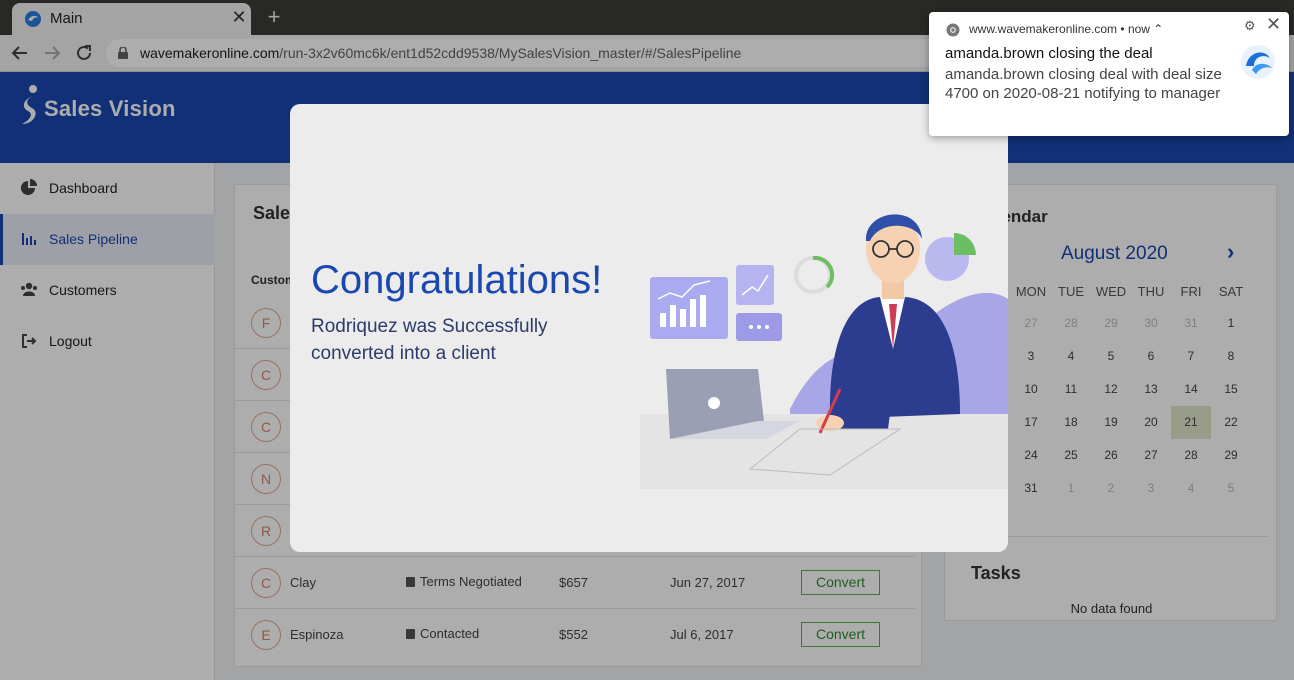 This screenshot has width=1294, height=680. I want to click on notification-title: amanda.brown closing the deal, so click(1049, 53).